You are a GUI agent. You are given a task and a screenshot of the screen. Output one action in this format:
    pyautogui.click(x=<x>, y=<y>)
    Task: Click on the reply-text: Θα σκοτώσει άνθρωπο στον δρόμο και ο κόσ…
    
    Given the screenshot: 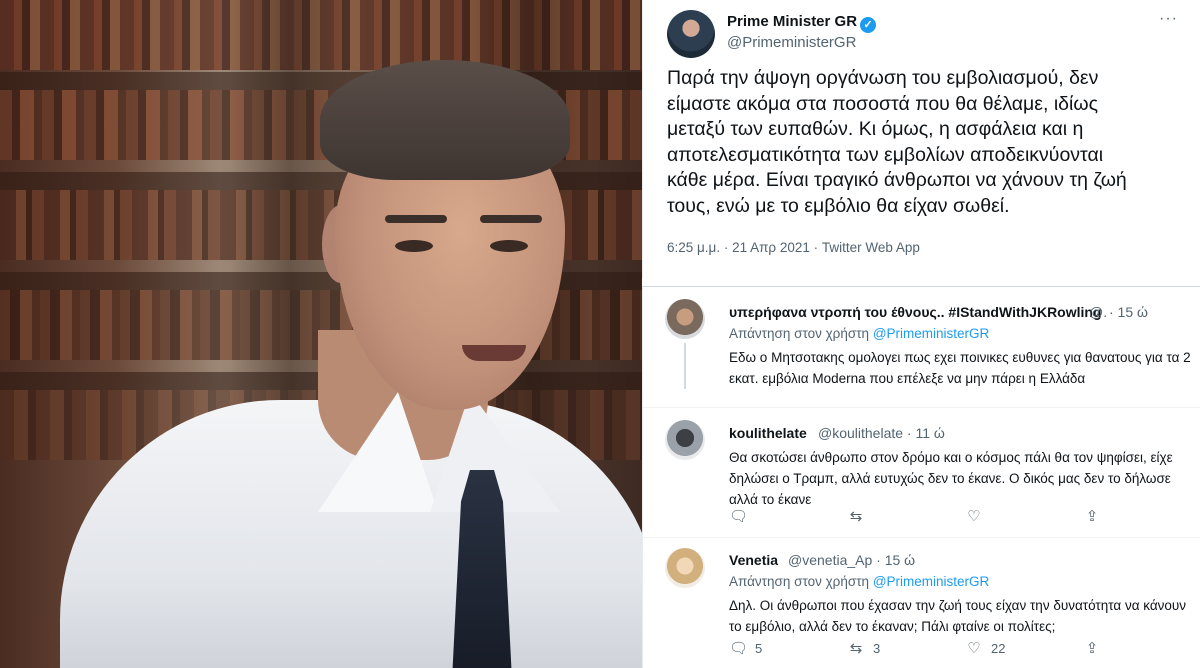 What is the action you would take?
    pyautogui.click(x=951, y=478)
    